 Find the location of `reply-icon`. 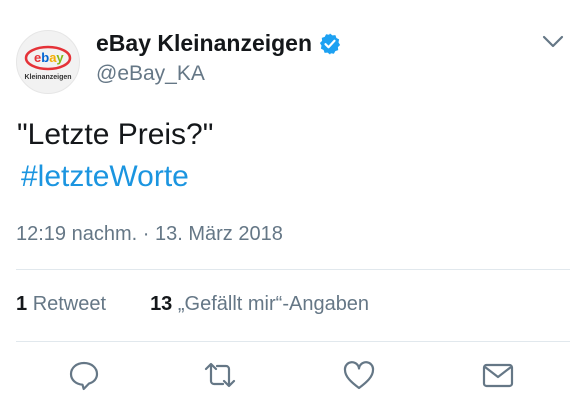

reply-icon is located at coordinates (84, 376).